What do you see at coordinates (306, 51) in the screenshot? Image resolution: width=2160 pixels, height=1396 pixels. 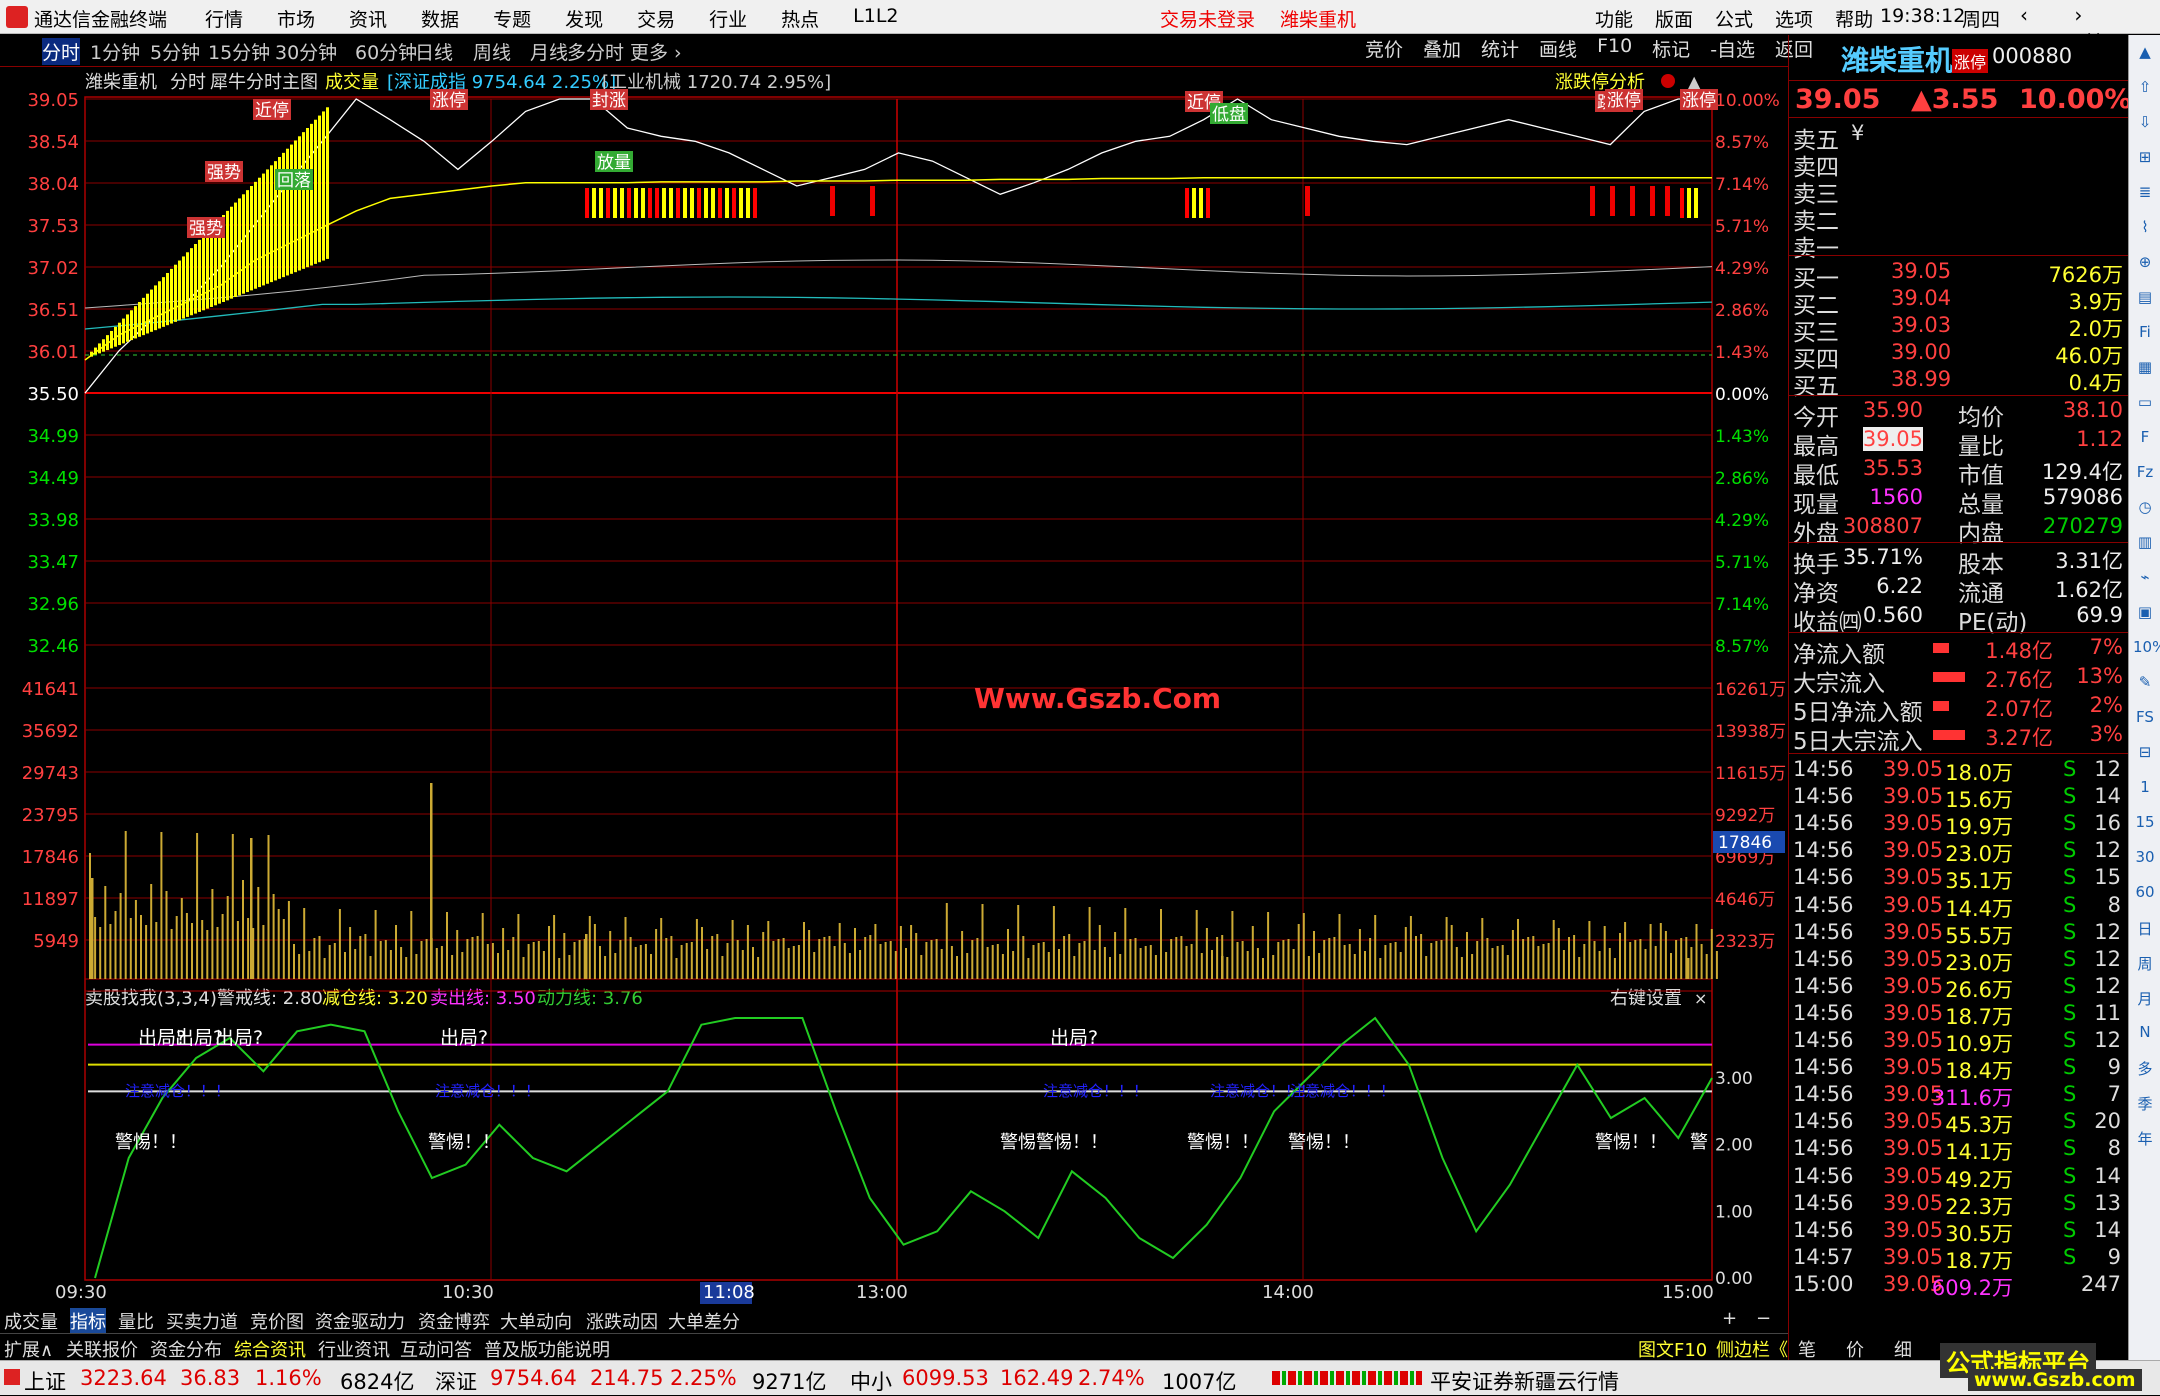 I see `period-tab-4: 30分钟` at bounding box center [306, 51].